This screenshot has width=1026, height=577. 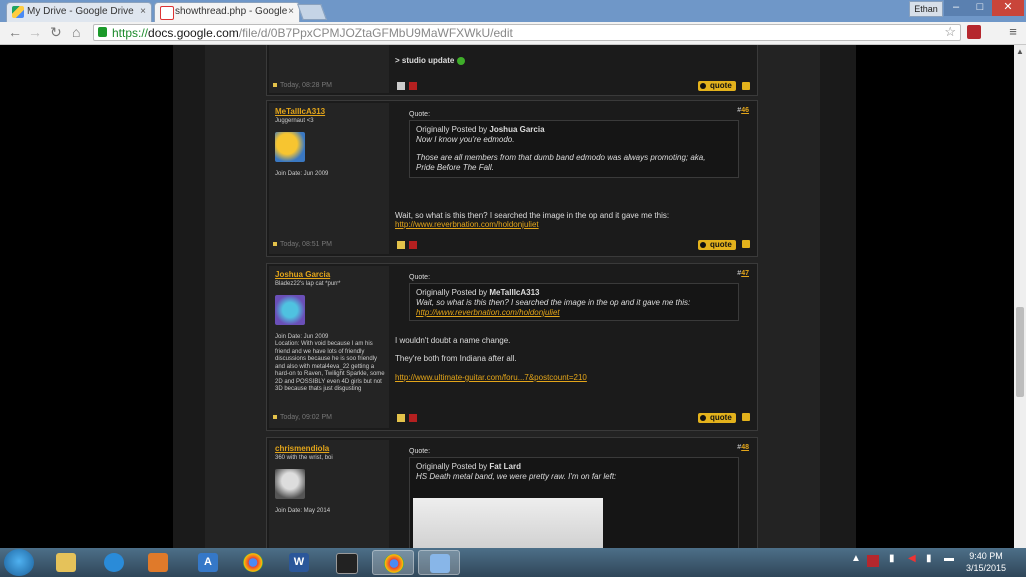 What do you see at coordinates (19, 562) in the screenshot?
I see `start-button` at bounding box center [19, 562].